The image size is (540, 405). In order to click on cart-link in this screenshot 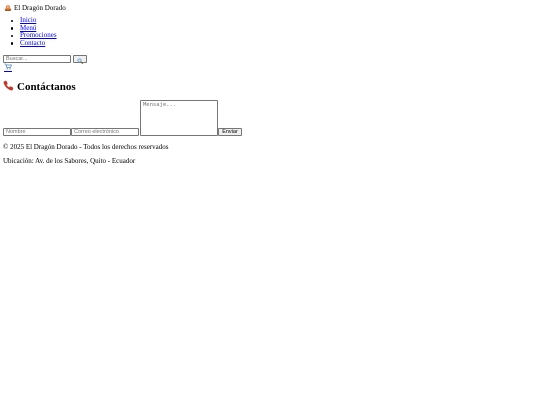, I will do `click(8, 67)`.